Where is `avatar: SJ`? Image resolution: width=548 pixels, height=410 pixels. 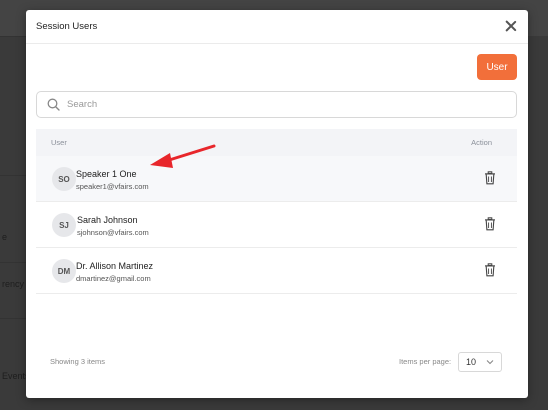
avatar: SJ is located at coordinates (64, 225).